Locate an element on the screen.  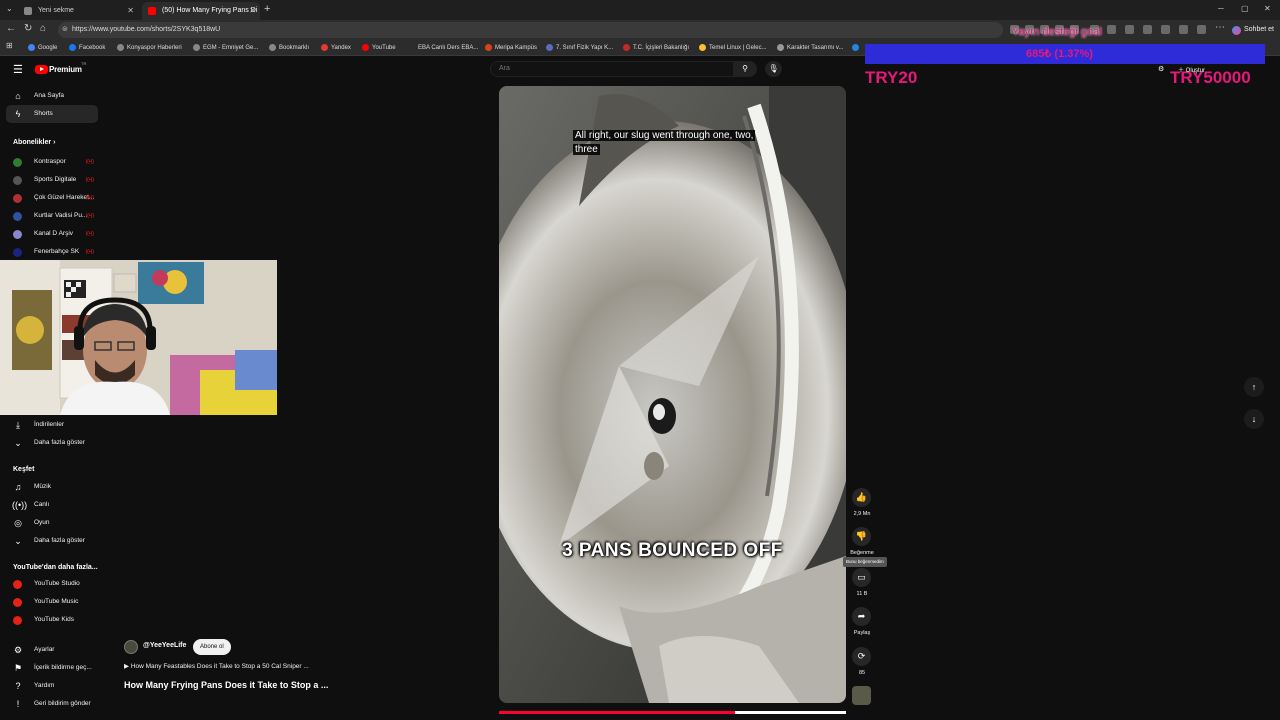
sidebar-item-downloads: ⤓ İndirilenler is located at coordinates (52, 425).